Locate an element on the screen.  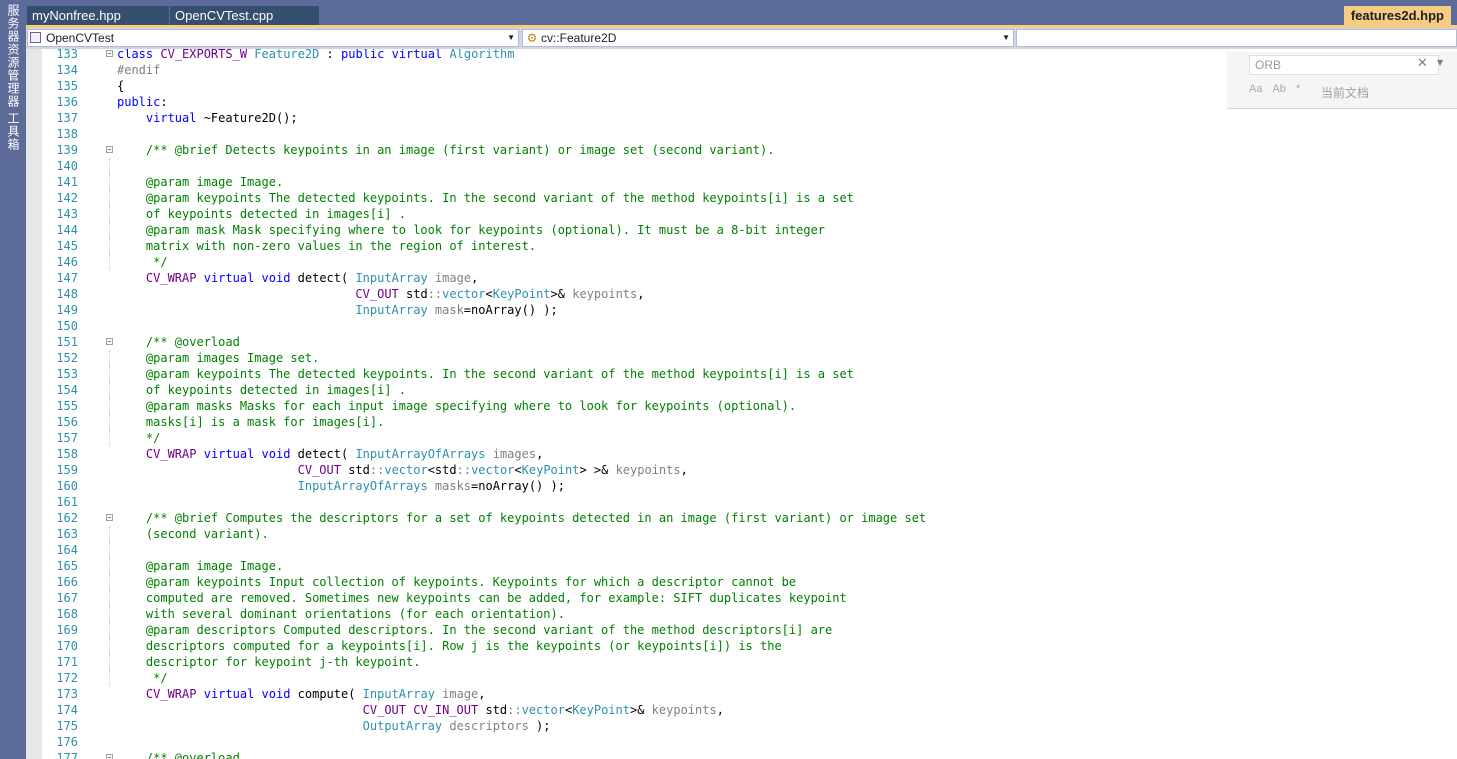
toolbox-tab: 工具箱 is located at coordinates (13, 131).